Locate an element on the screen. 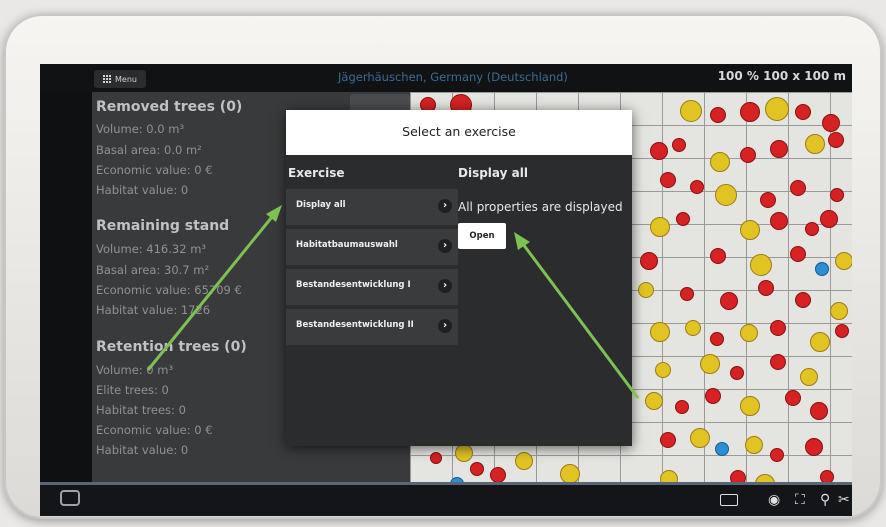 Image resolution: width=886 pixels, height=527 pixels. layers-icon is located at coordinates (729, 500).